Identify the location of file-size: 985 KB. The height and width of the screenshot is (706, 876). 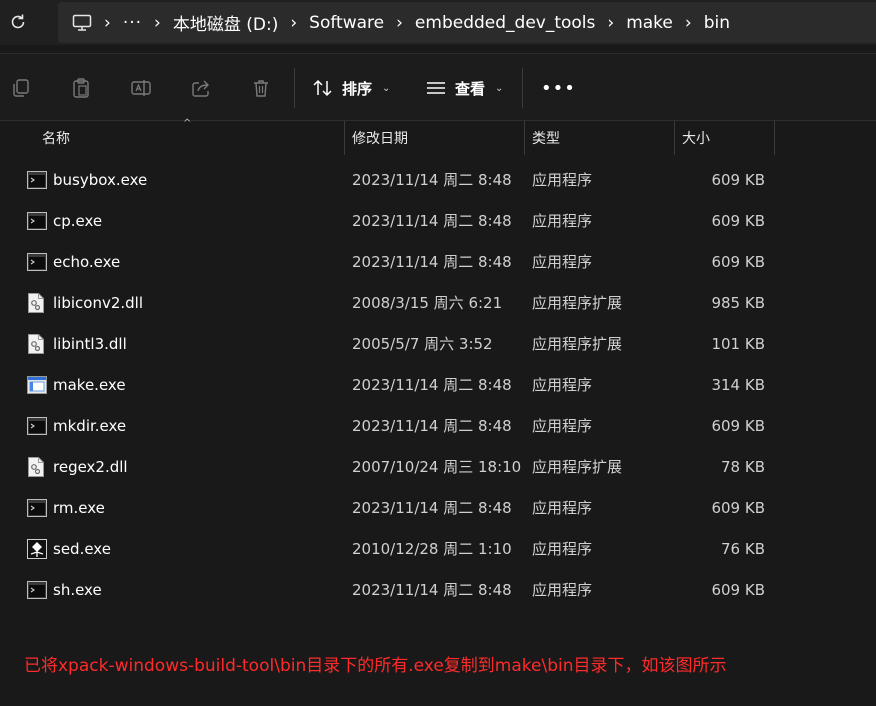
(738, 302).